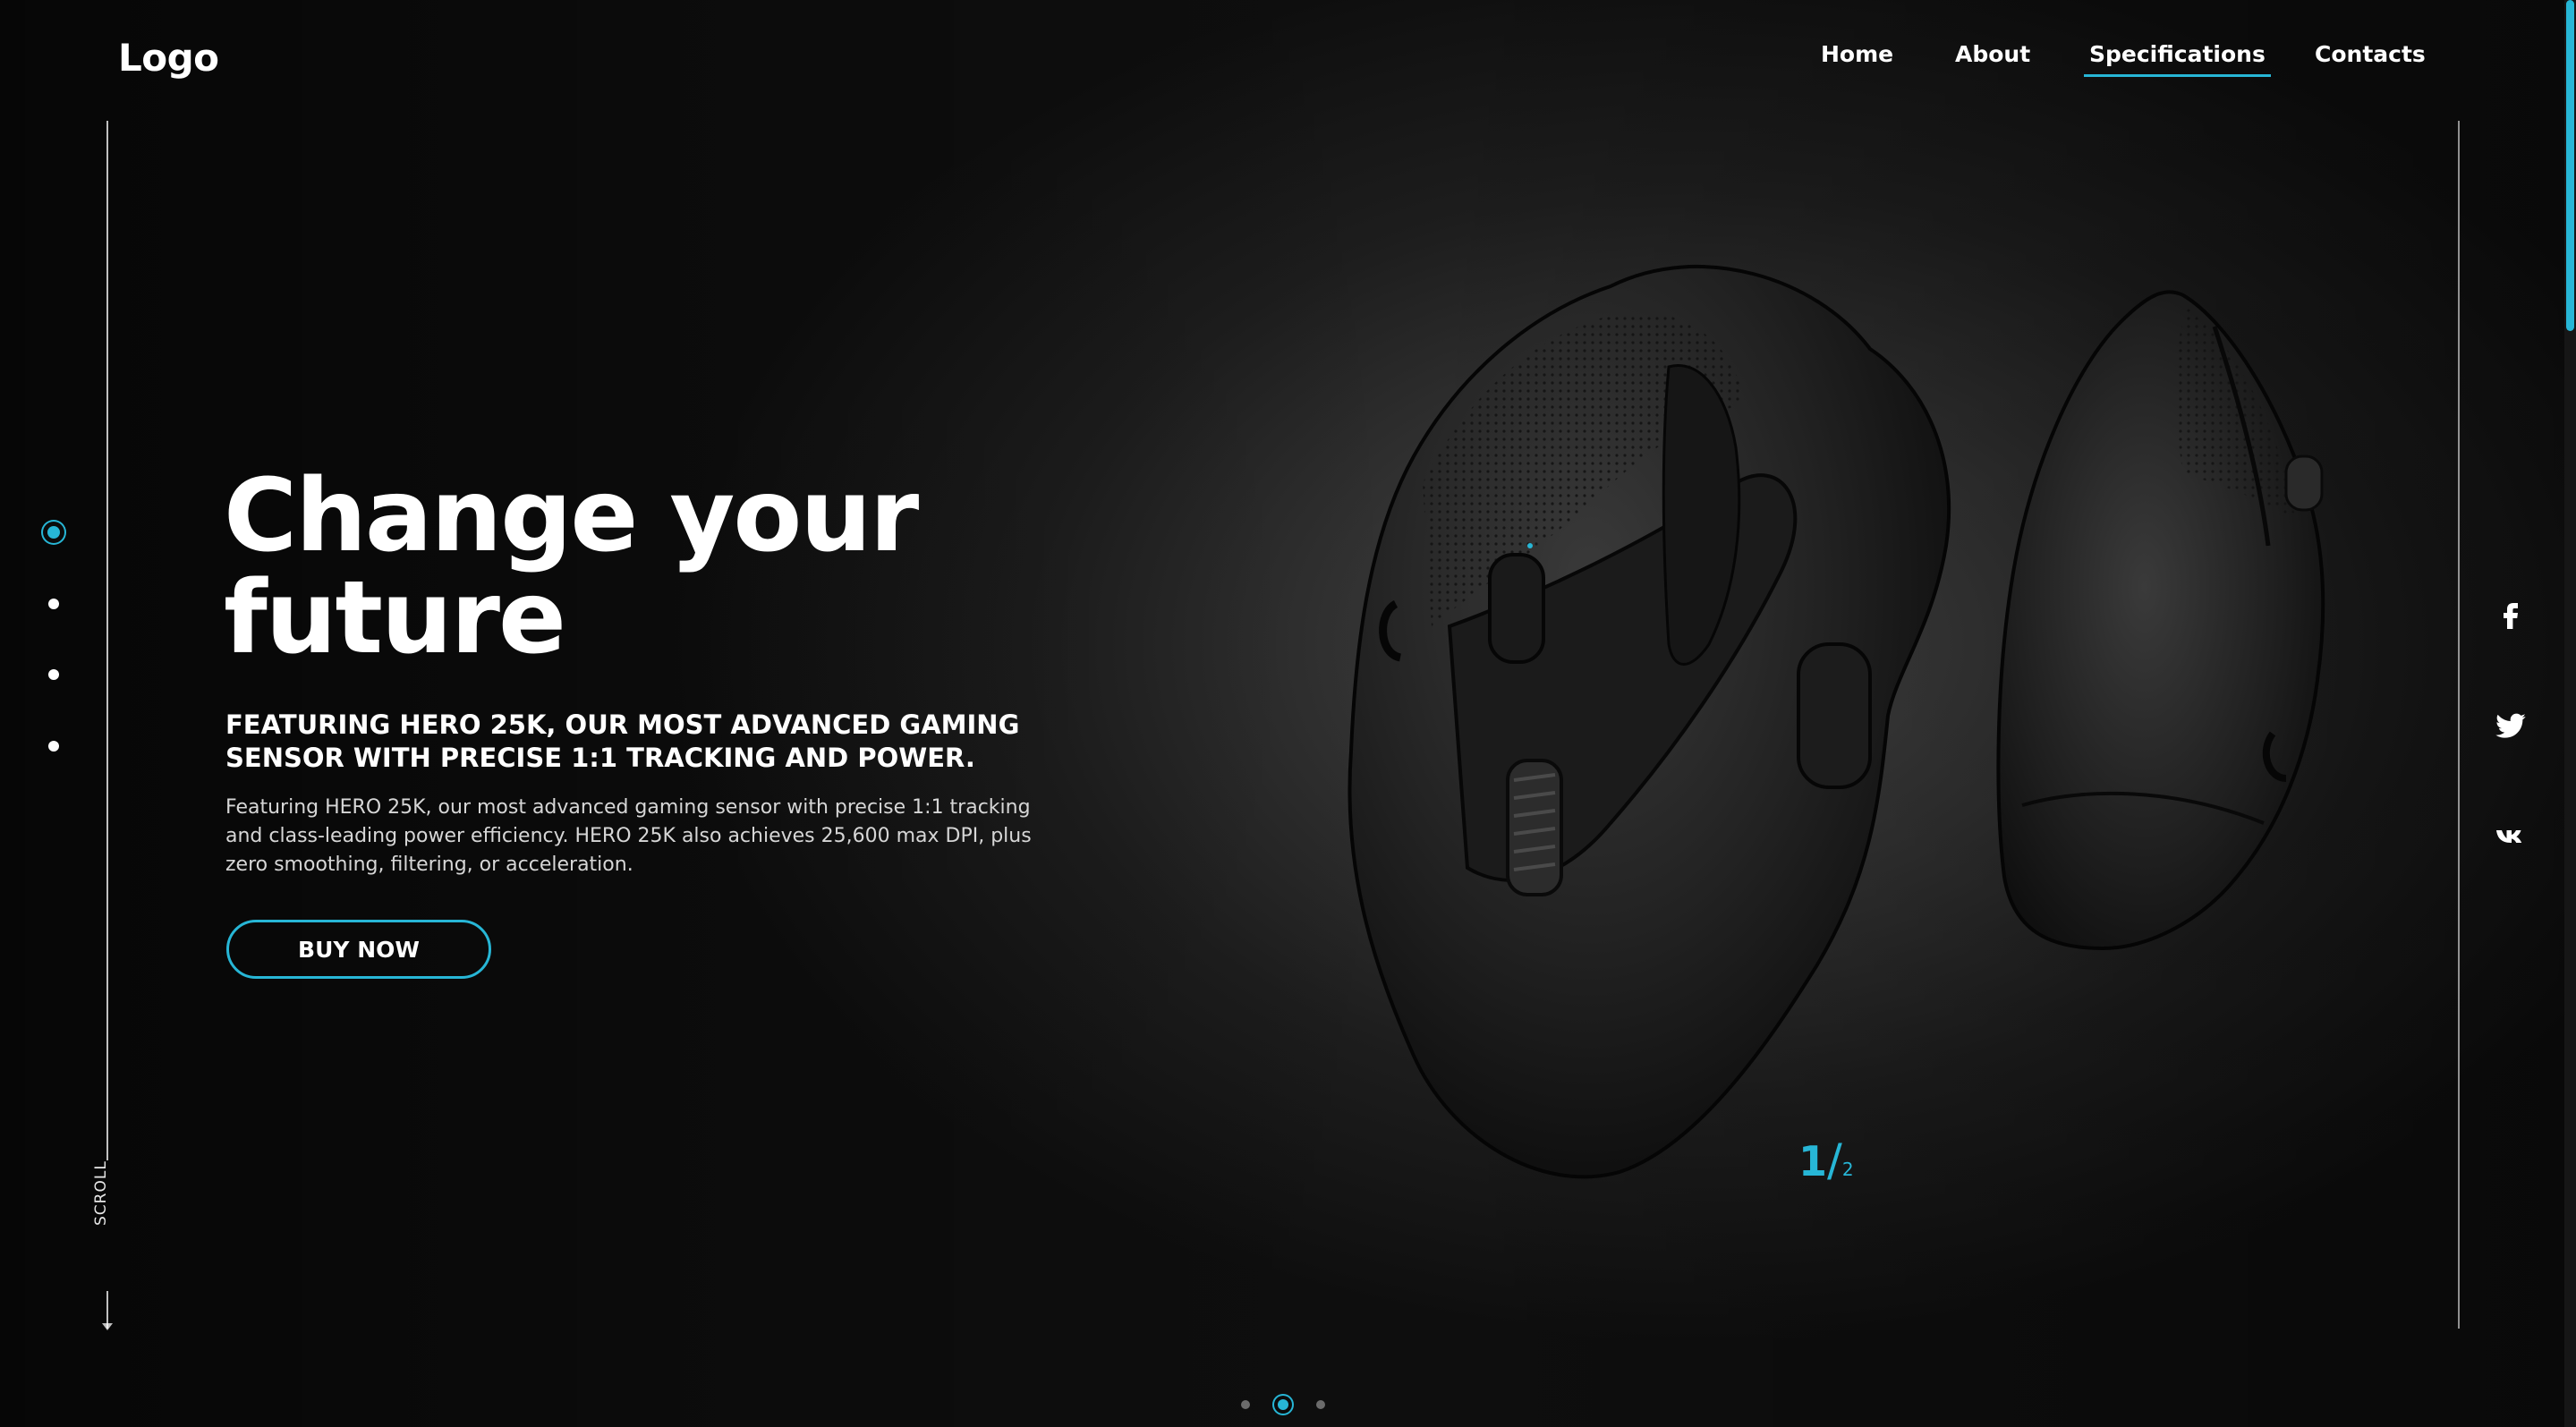  Describe the element at coordinates (358, 949) in the screenshot. I see `buy-now-button: BUY NOW` at that location.